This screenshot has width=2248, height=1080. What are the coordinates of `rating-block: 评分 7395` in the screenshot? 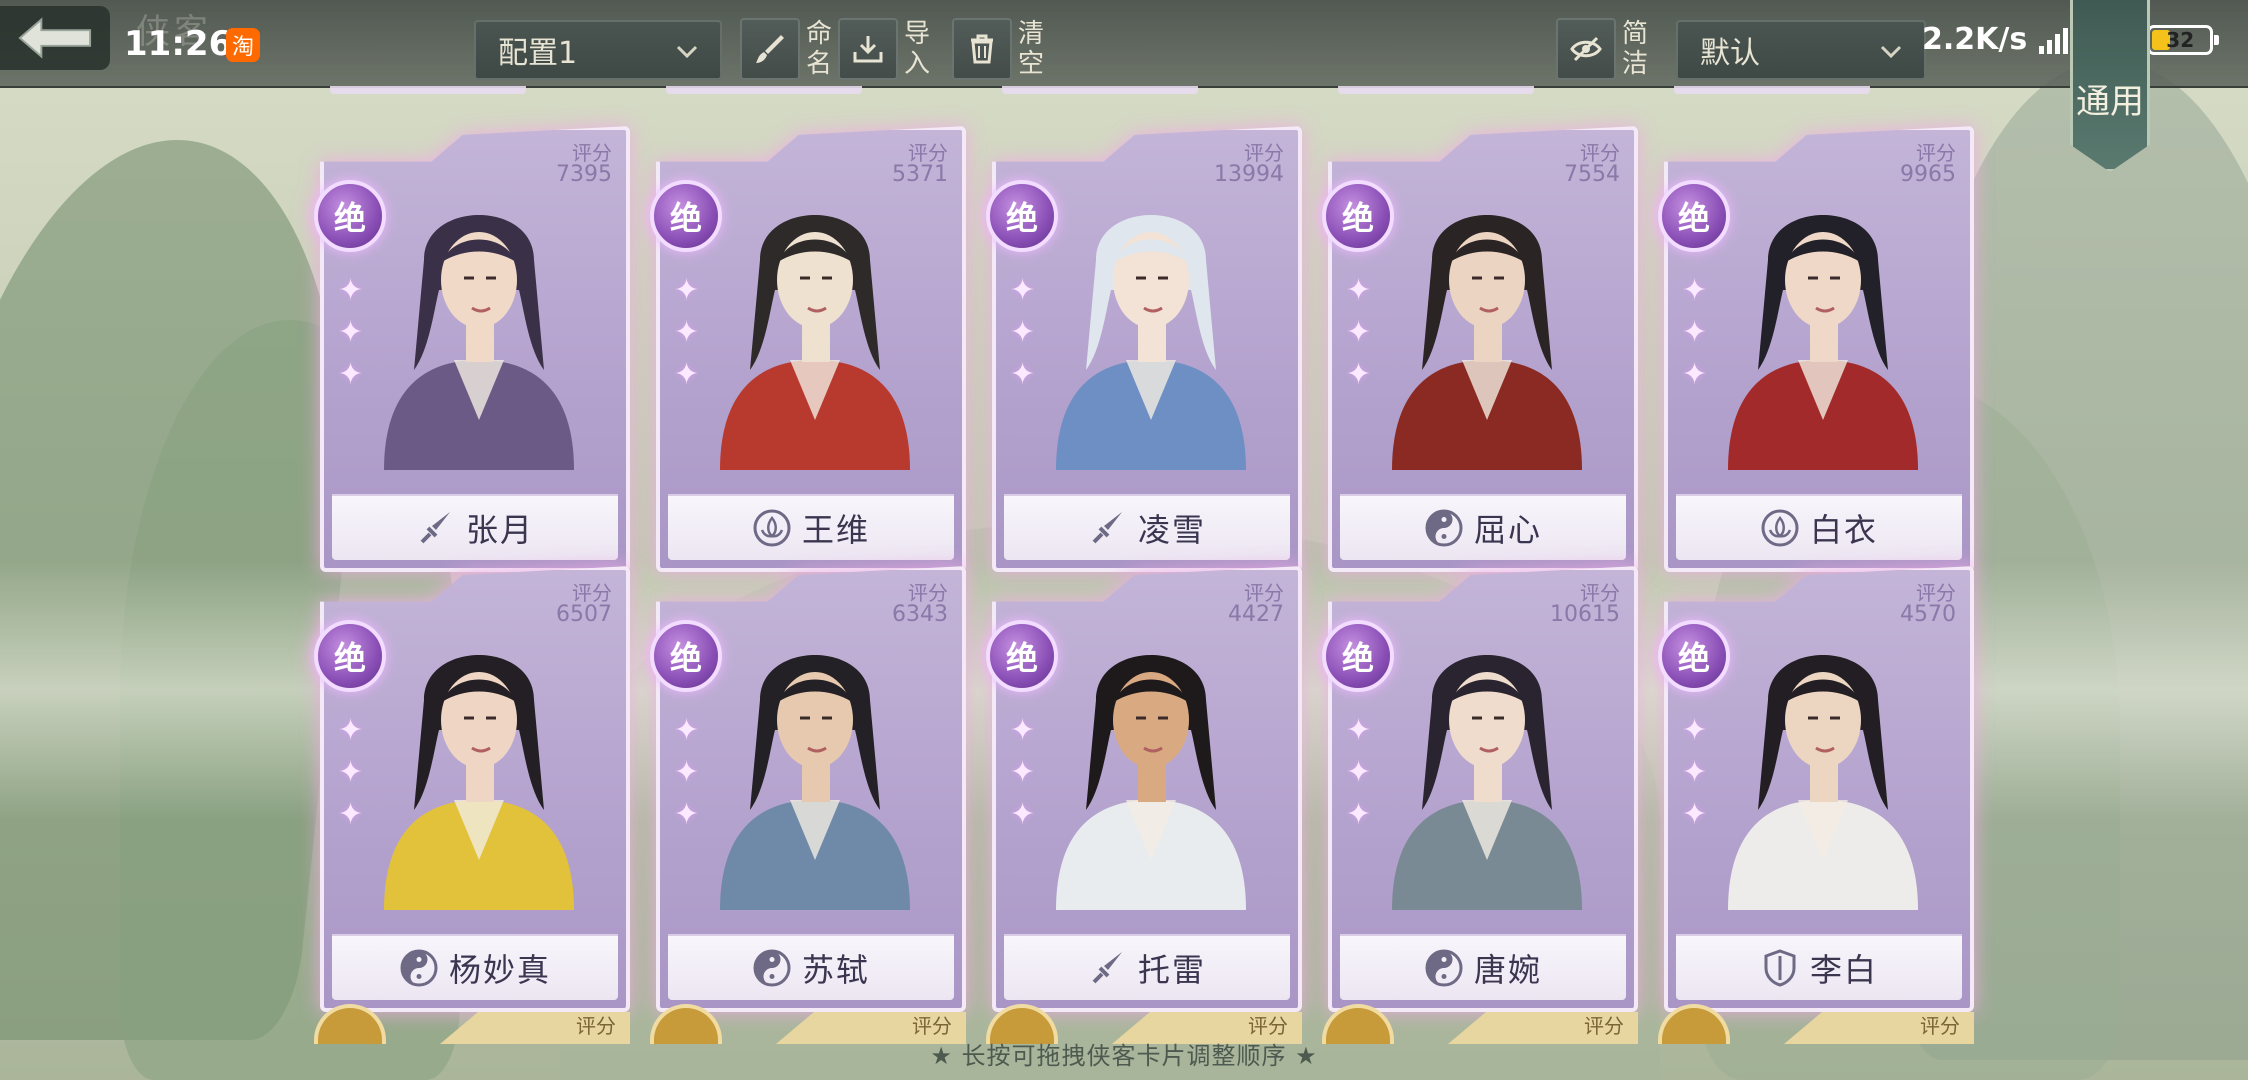 It's located at (584, 164).